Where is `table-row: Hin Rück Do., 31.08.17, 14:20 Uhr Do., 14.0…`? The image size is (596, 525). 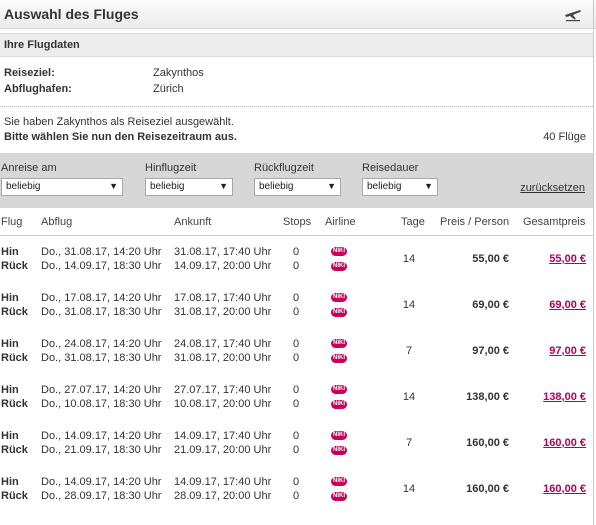 table-row: Hin Rück Do., 31.08.17, 14:20 Uhr Do., 14.0… is located at coordinates (296, 261).